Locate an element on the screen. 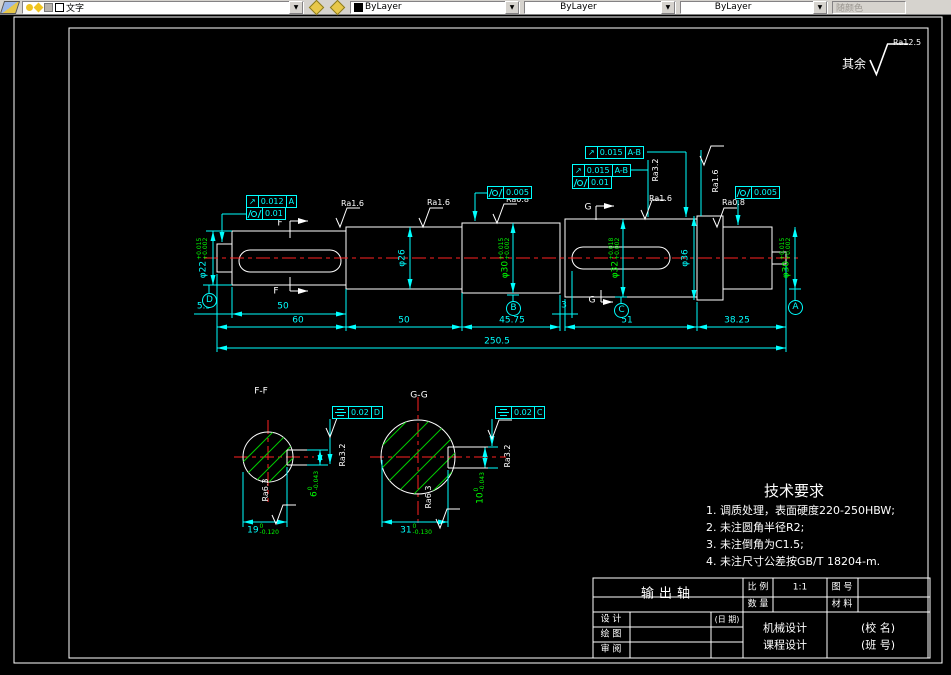 The height and width of the screenshot is (675, 951). layer-plot-icon is located at coordinates (48, 7).